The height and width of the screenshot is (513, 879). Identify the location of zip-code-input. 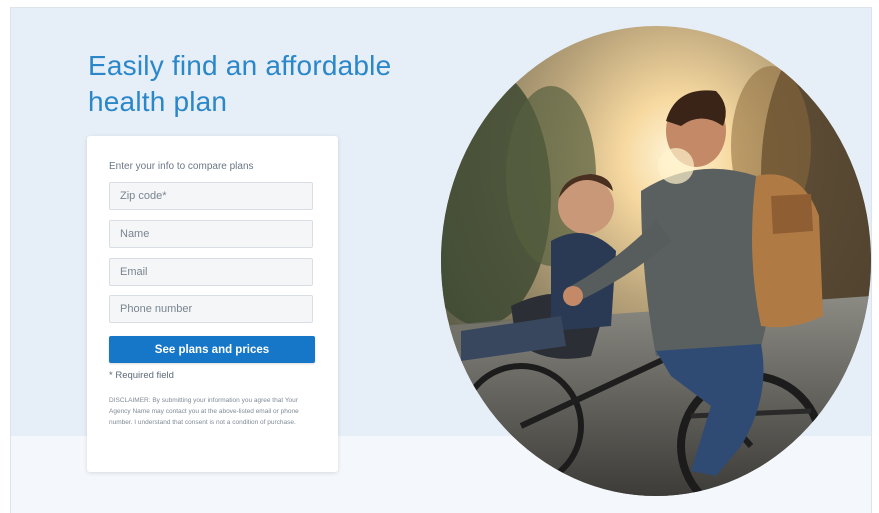
(211, 196).